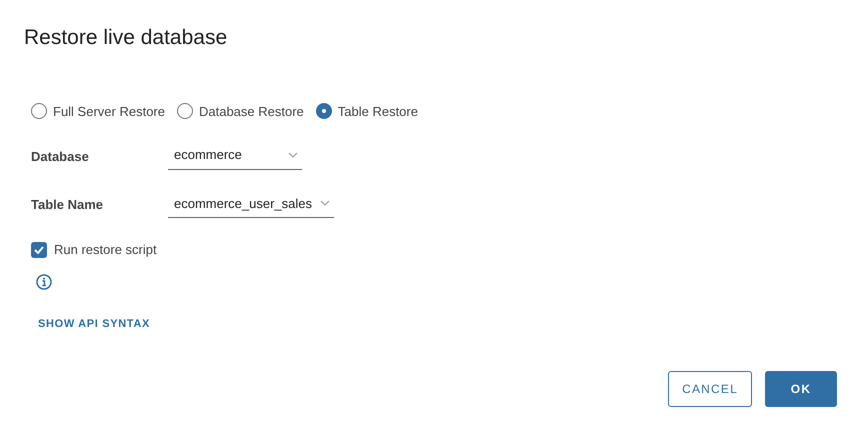  What do you see at coordinates (67, 205) in the screenshot?
I see `field-label: Table Name` at bounding box center [67, 205].